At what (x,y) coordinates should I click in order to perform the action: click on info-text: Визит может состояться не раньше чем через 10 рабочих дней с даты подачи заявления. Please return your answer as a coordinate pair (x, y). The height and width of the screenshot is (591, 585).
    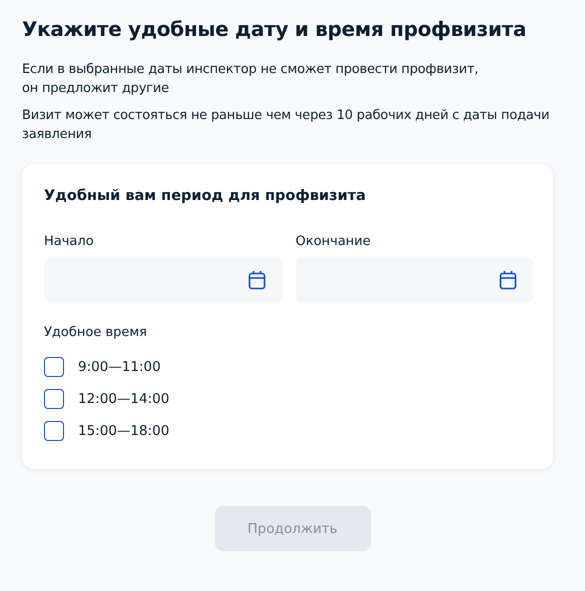
    Looking at the image, I should click on (286, 125).